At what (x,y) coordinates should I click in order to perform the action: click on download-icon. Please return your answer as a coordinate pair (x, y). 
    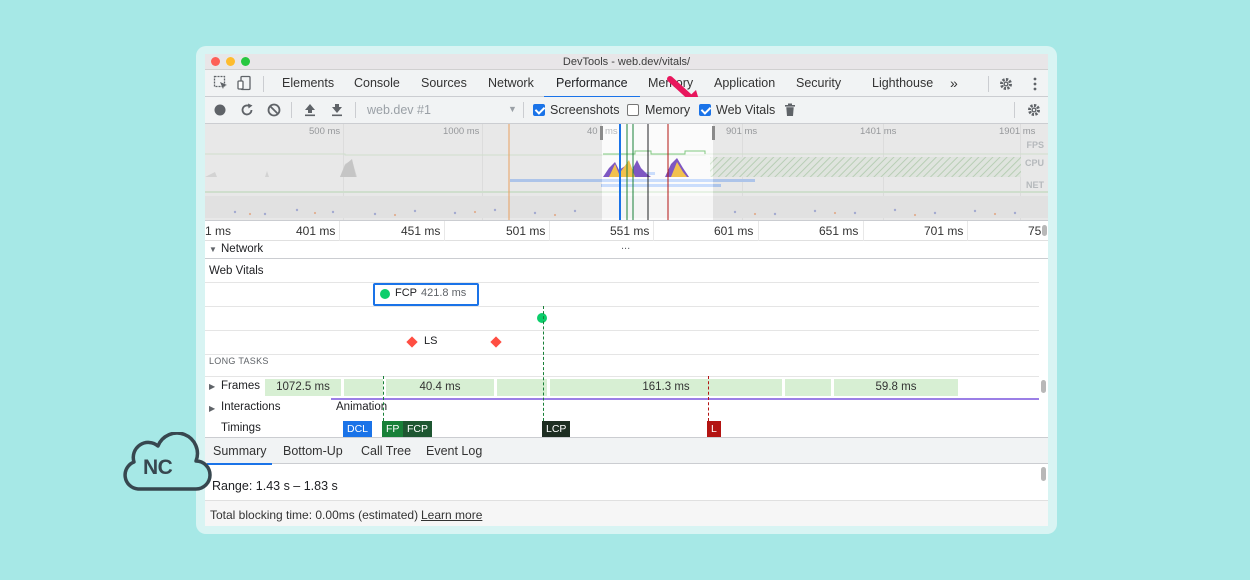
    Looking at the image, I should click on (337, 110).